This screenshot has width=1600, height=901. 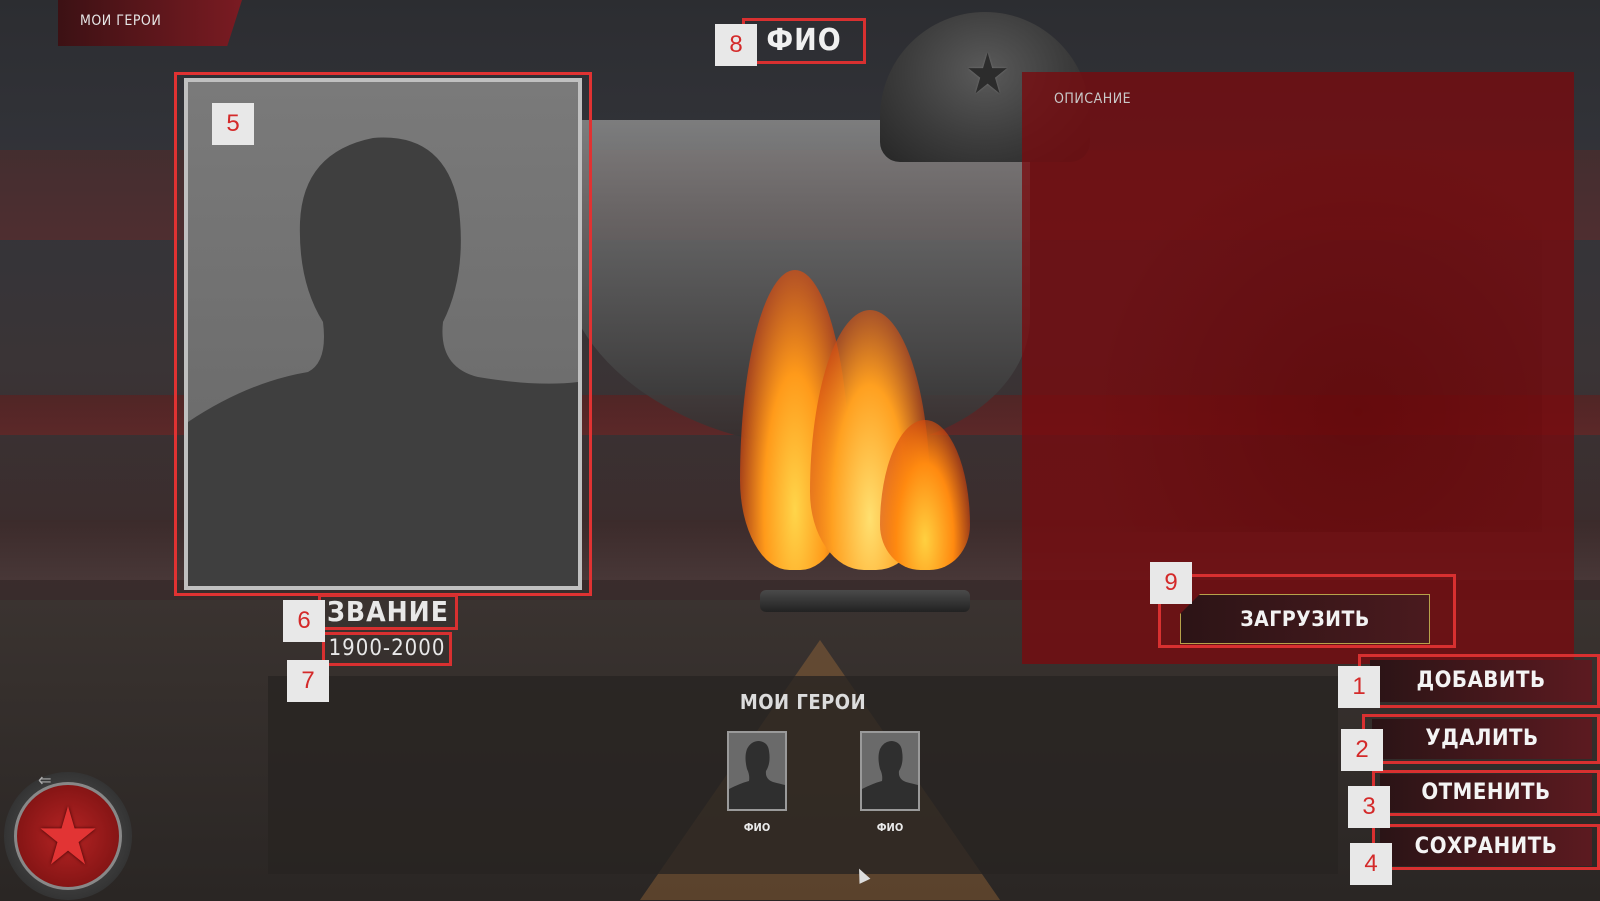 I want to click on save-button: СОХРАНИТЬ, so click(x=1486, y=847).